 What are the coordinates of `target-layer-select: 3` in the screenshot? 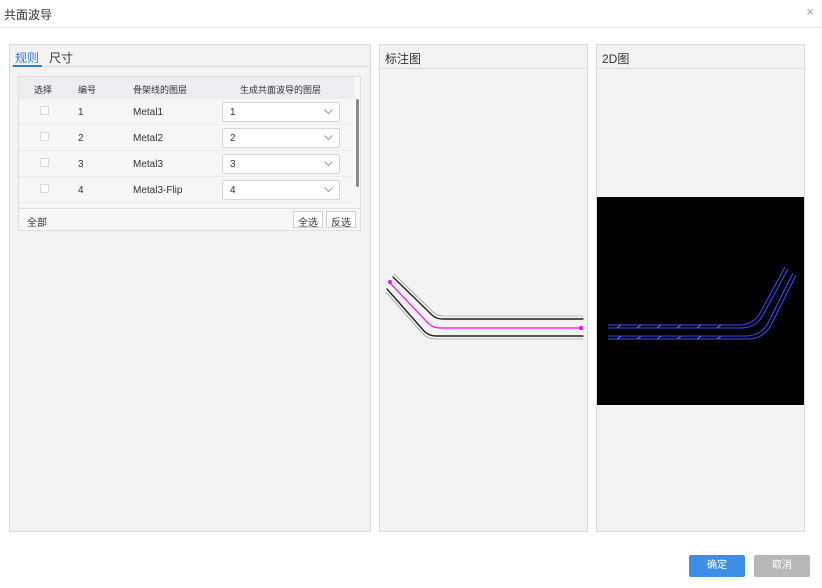 It's located at (281, 164).